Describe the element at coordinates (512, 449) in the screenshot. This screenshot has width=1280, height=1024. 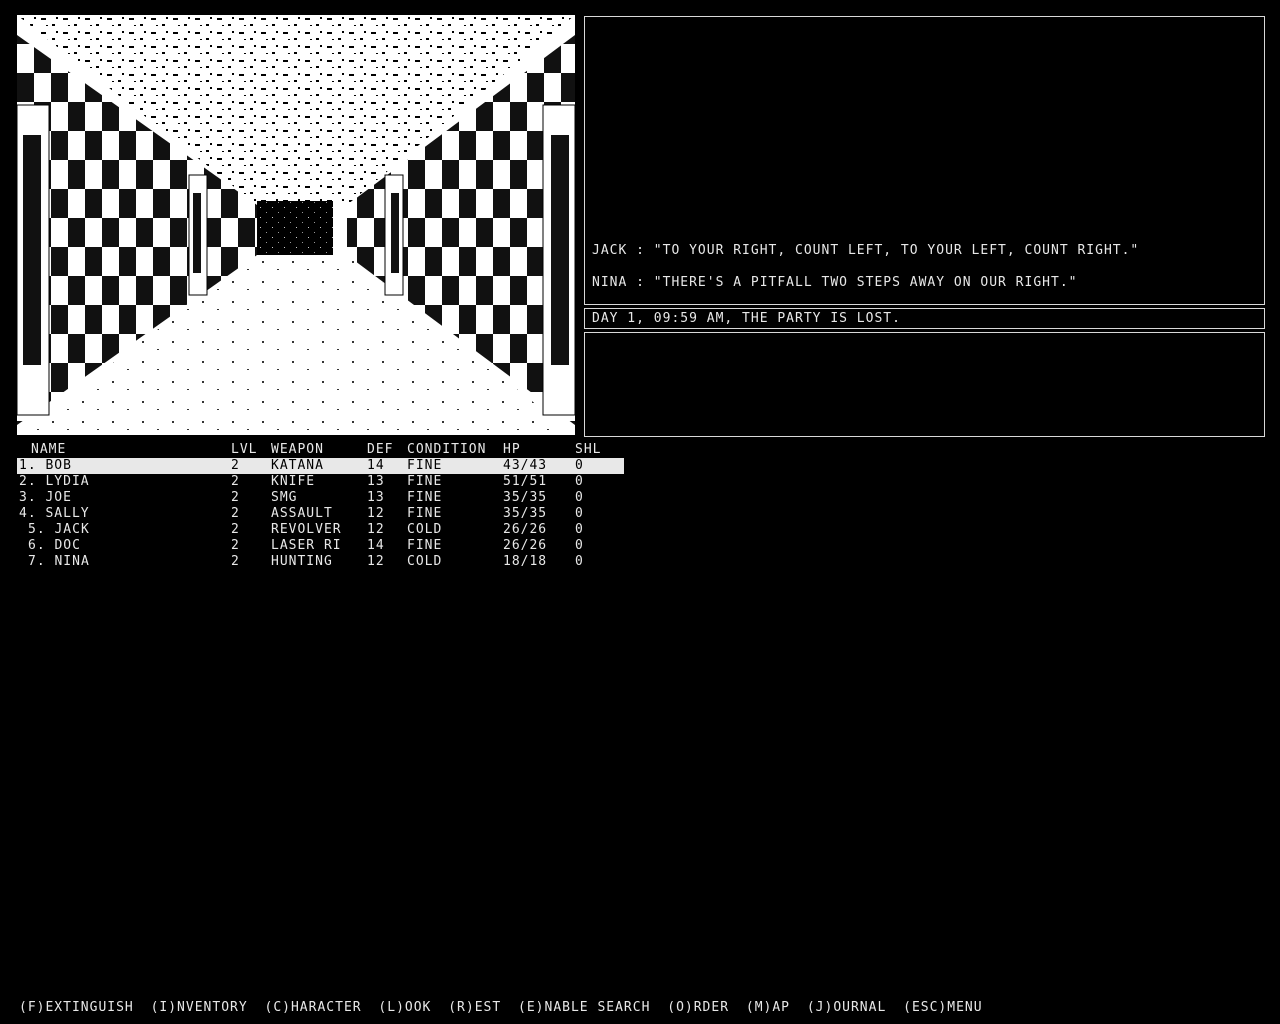
I see `header-hp: HP` at that location.